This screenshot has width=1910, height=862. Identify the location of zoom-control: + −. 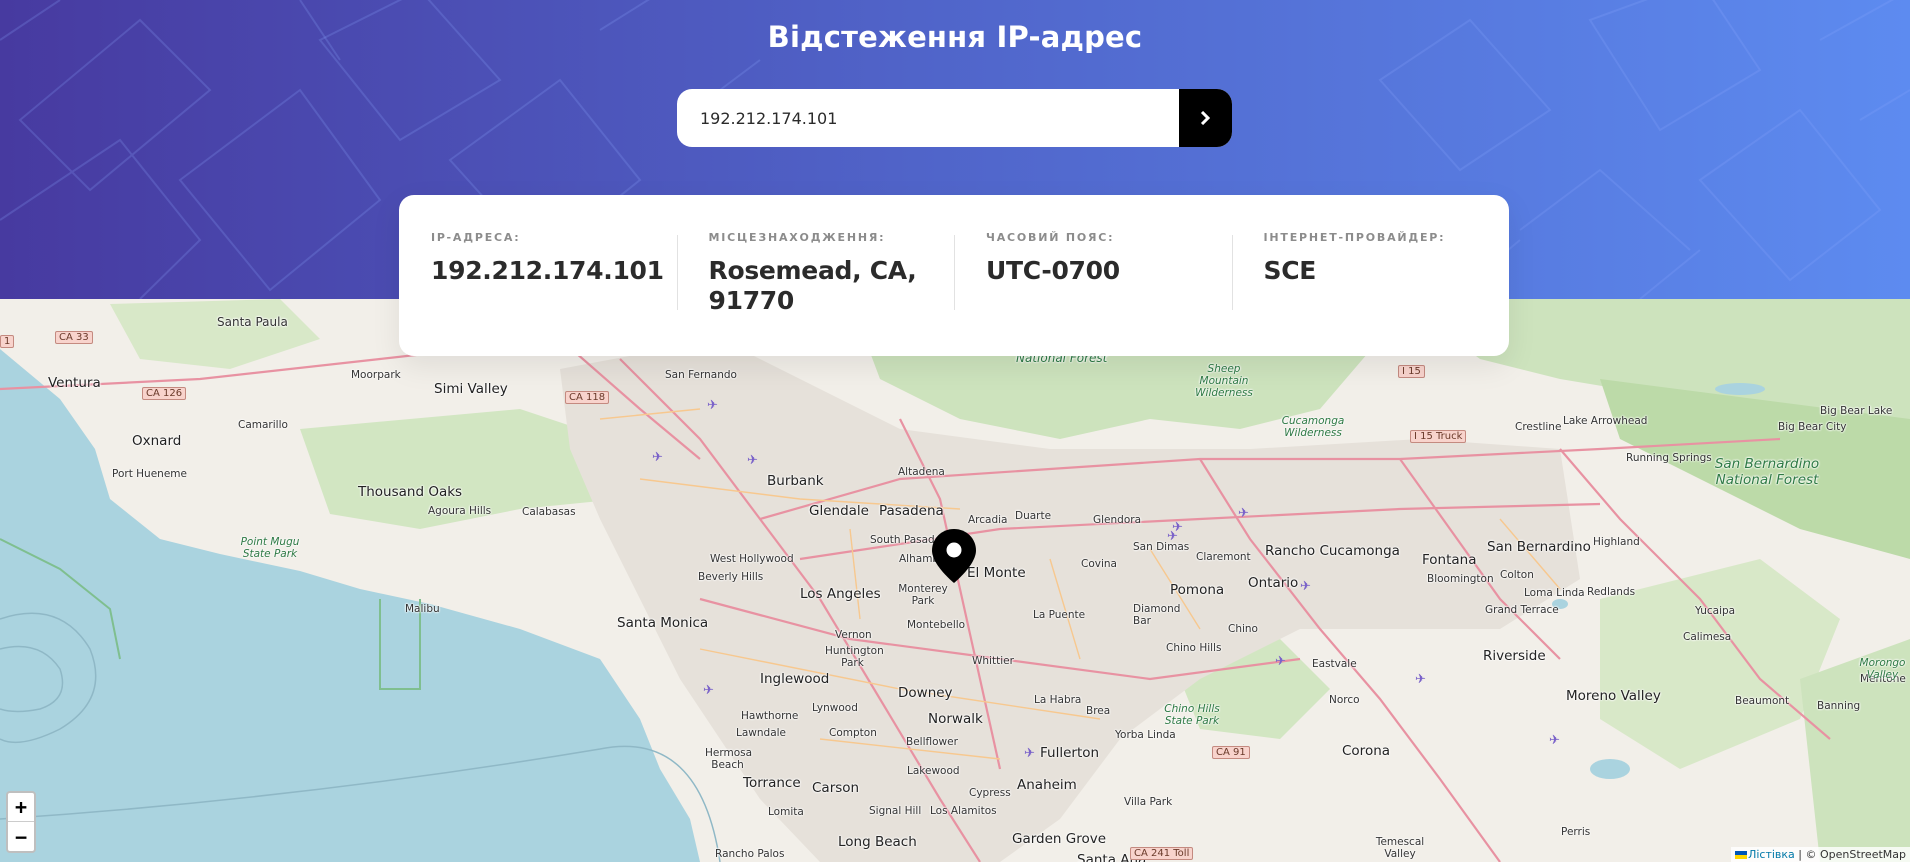
(21, 822).